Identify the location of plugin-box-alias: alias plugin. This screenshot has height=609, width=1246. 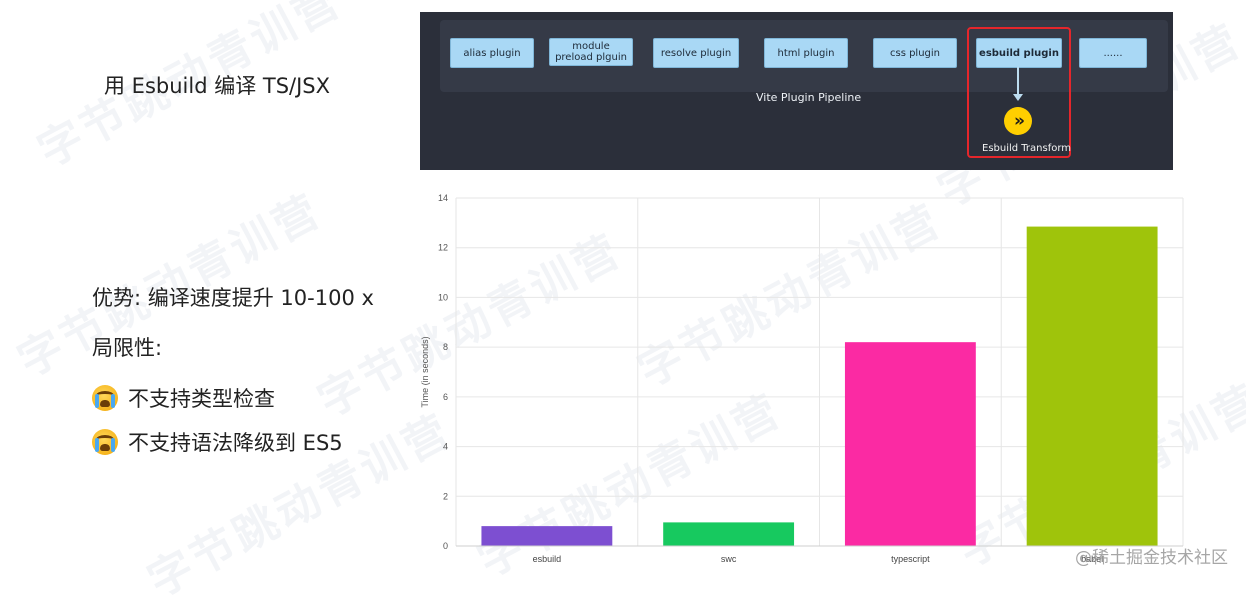
(492, 53).